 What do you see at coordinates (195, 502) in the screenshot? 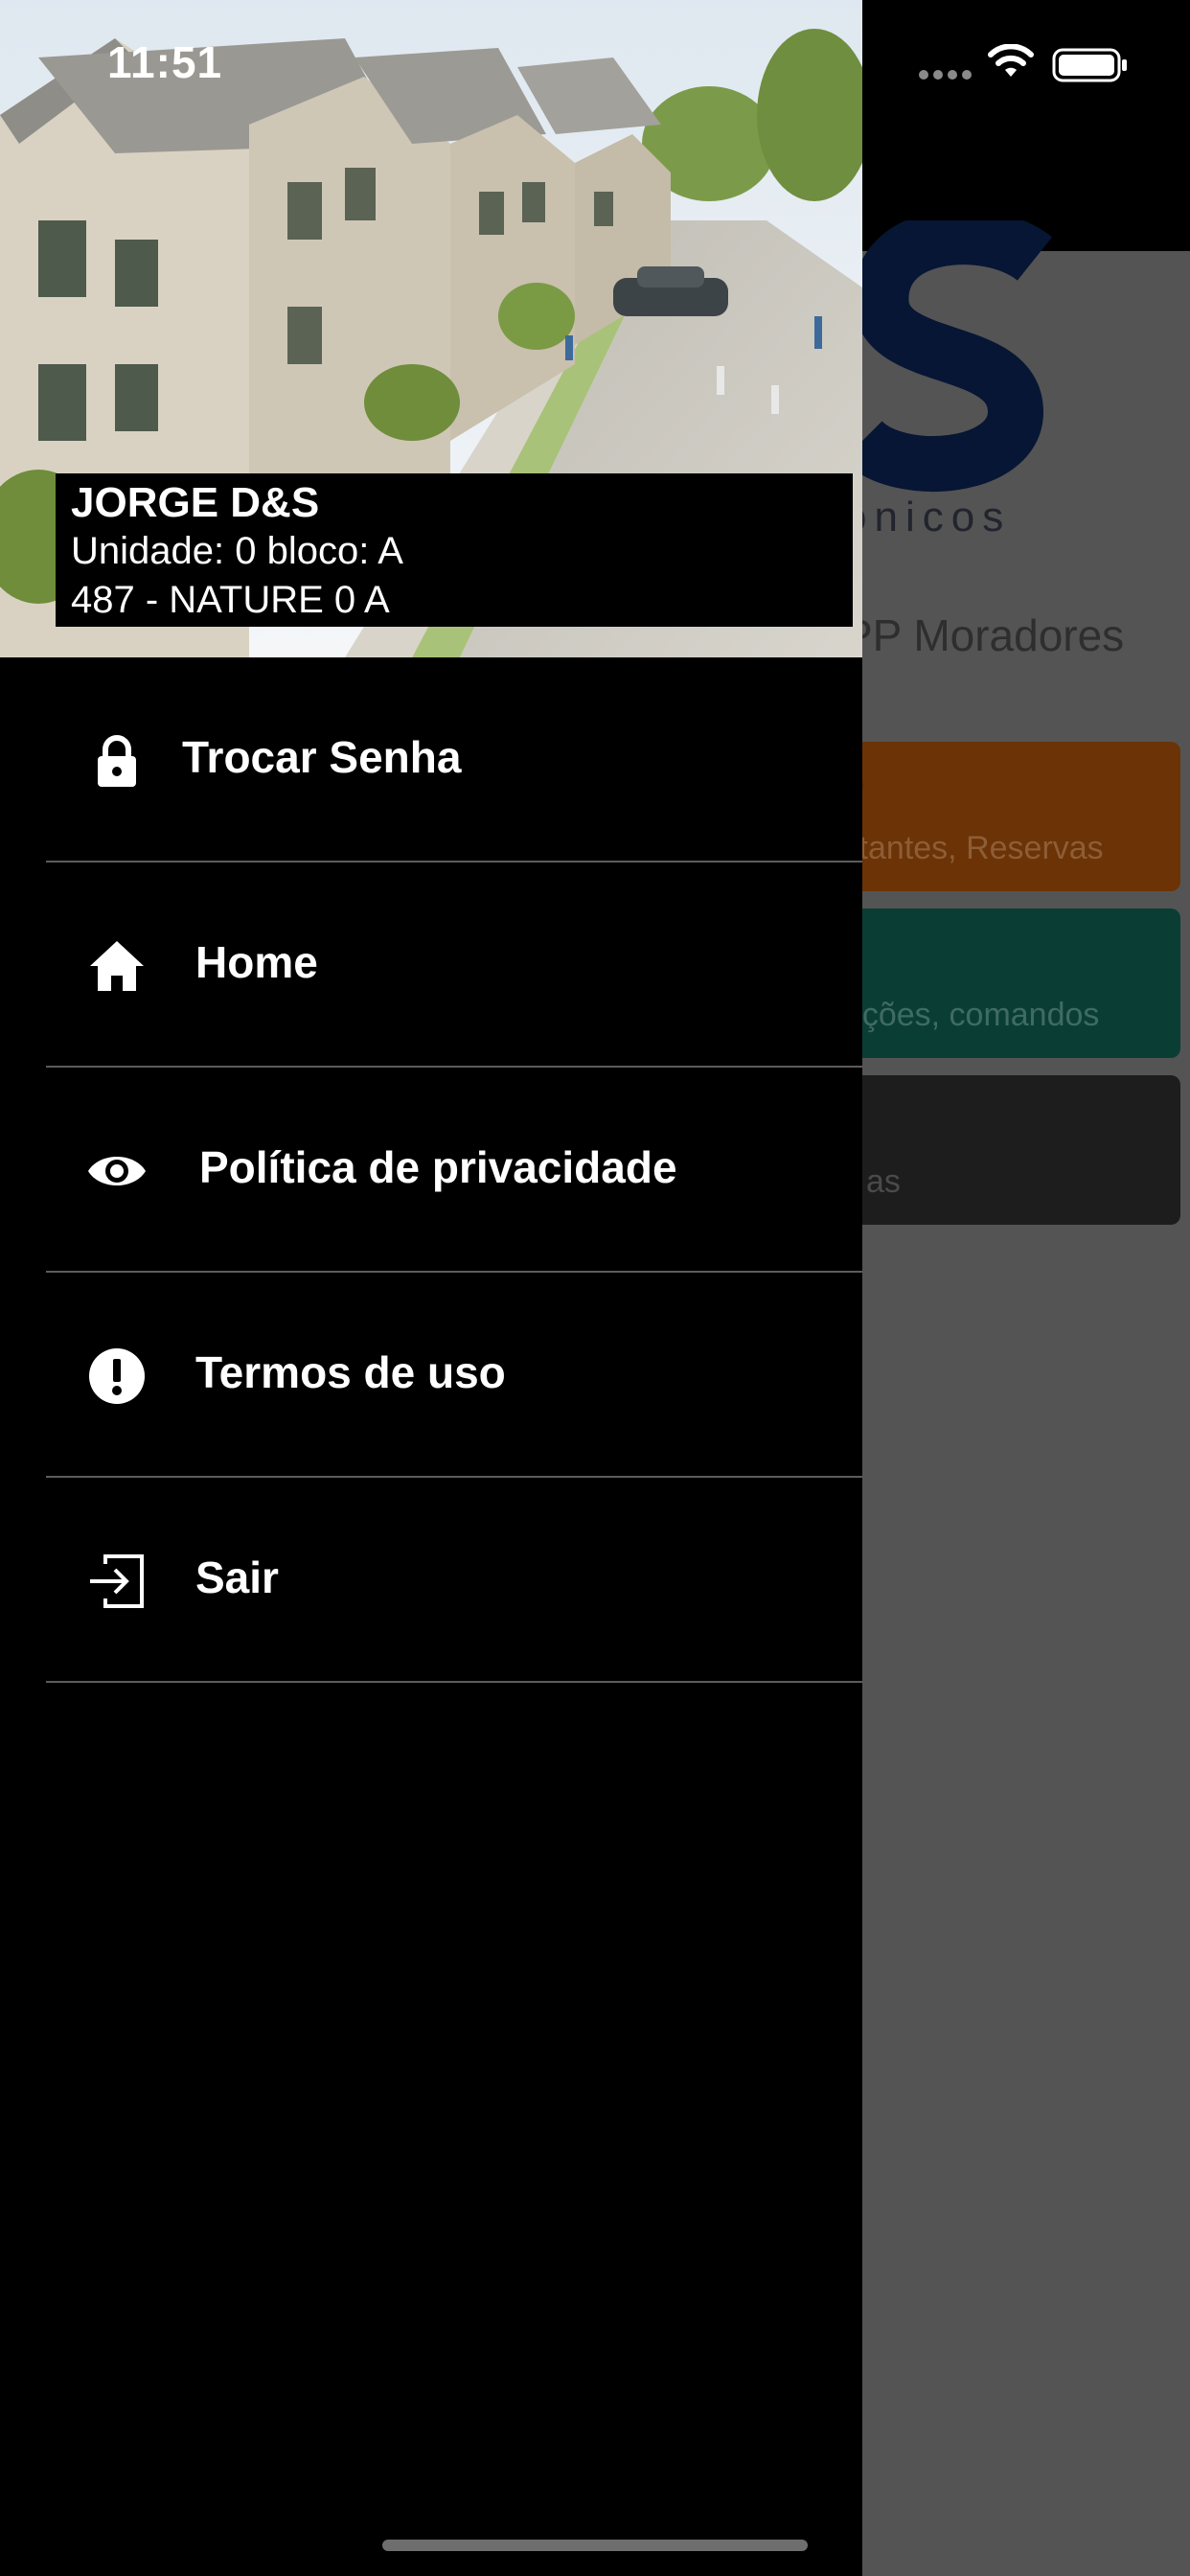
I see `user-name: JORGE D&S` at bounding box center [195, 502].